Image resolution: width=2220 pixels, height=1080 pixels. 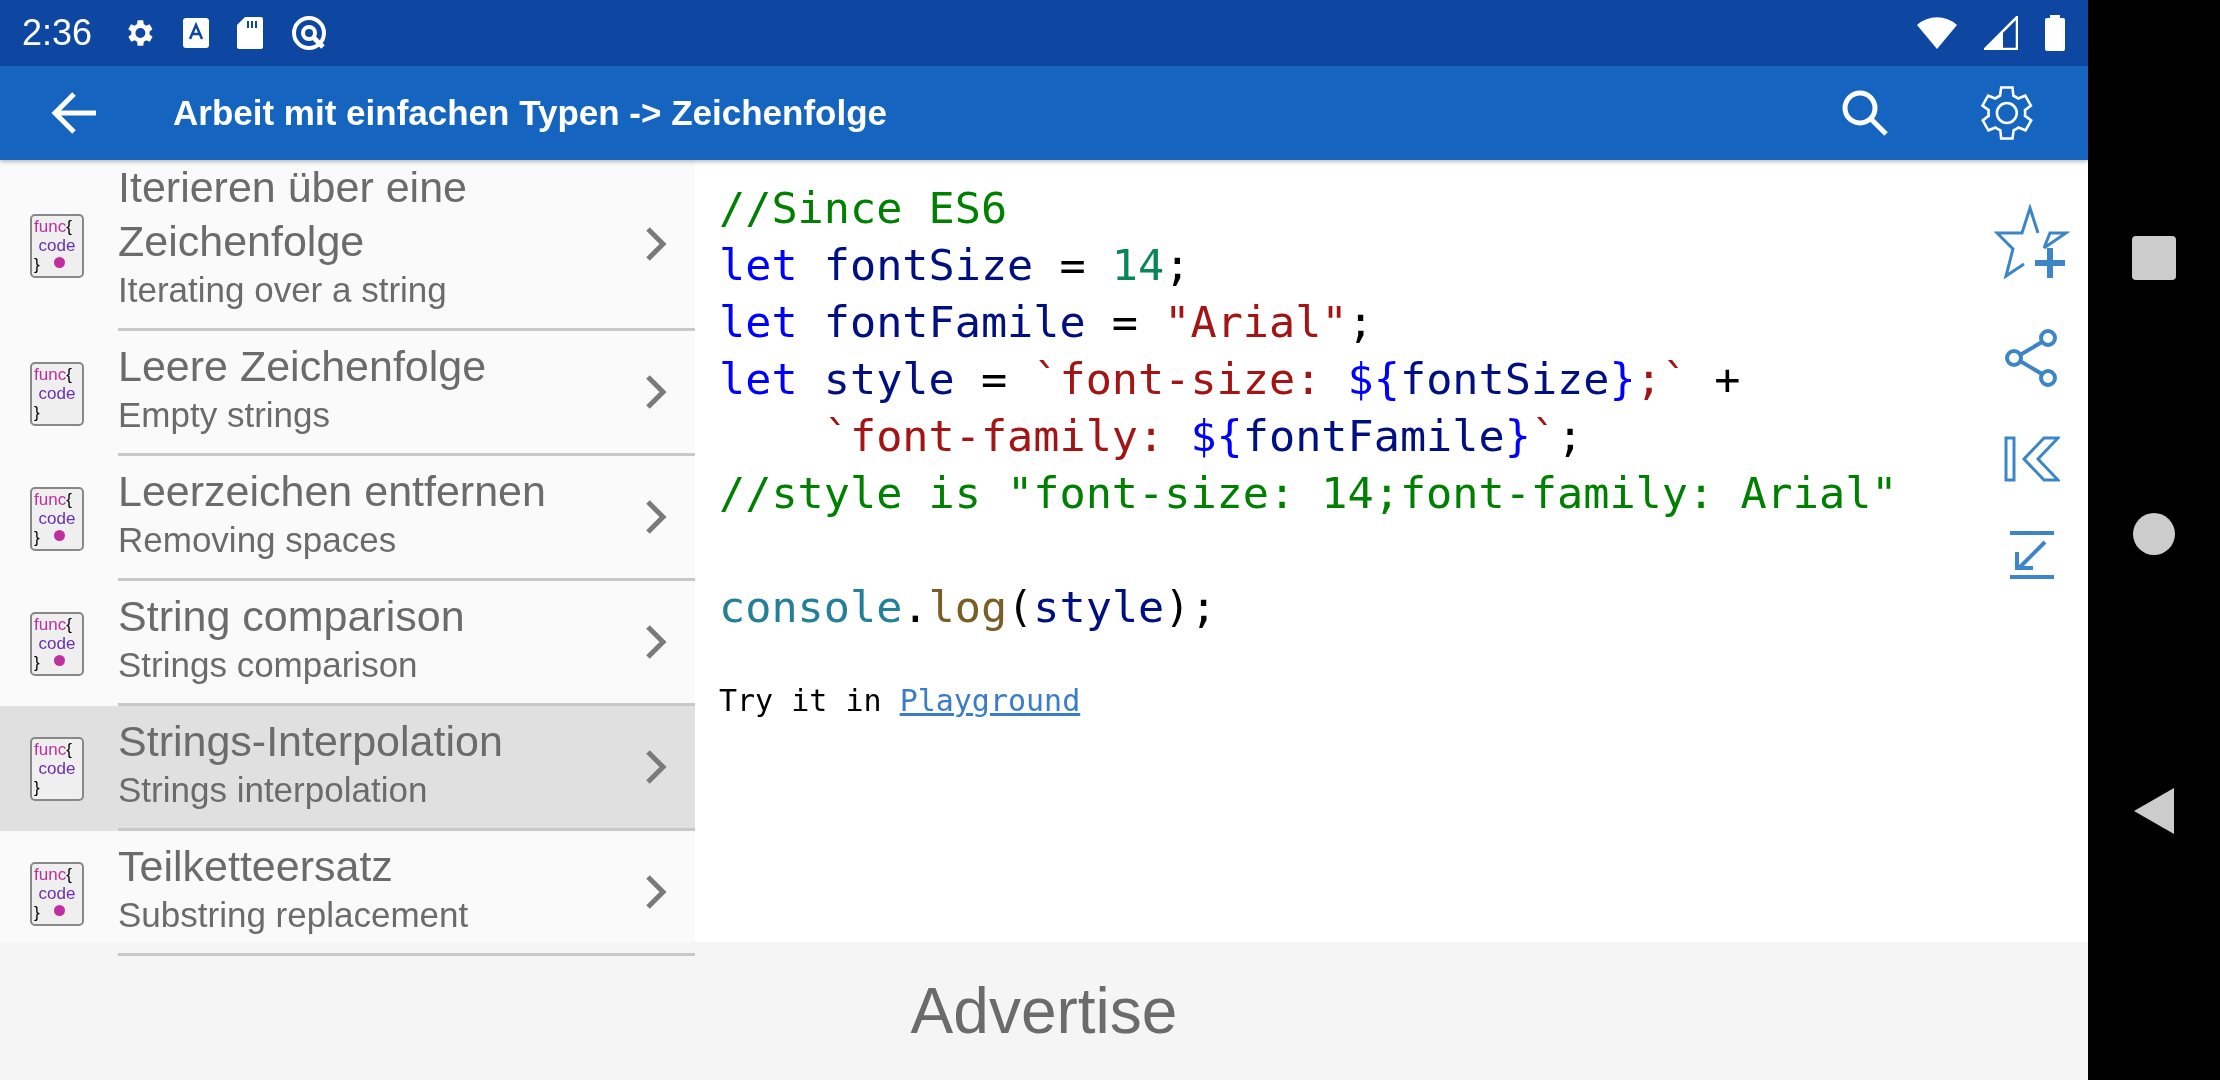 What do you see at coordinates (224, 415) in the screenshot?
I see `topic-subtitle: Empty strings` at bounding box center [224, 415].